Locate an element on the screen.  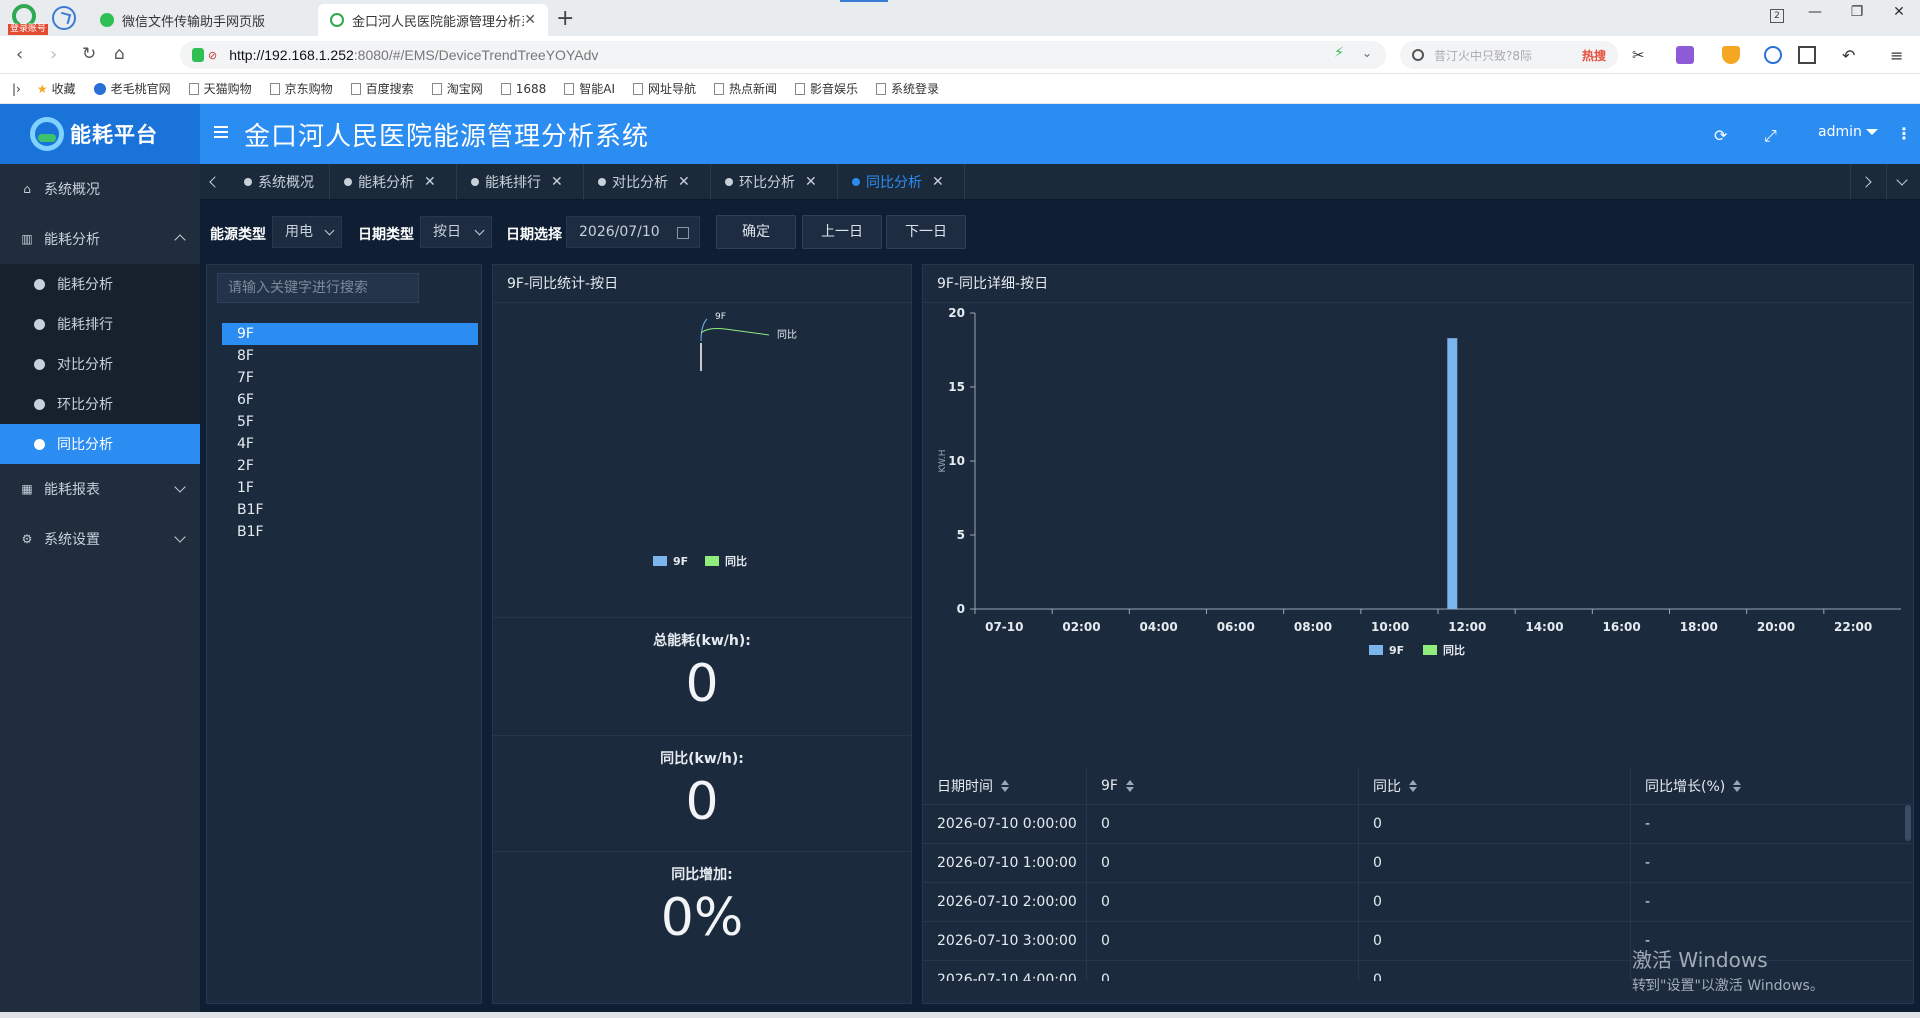
undo-icon: ↶ is located at coordinates (1851, 55).